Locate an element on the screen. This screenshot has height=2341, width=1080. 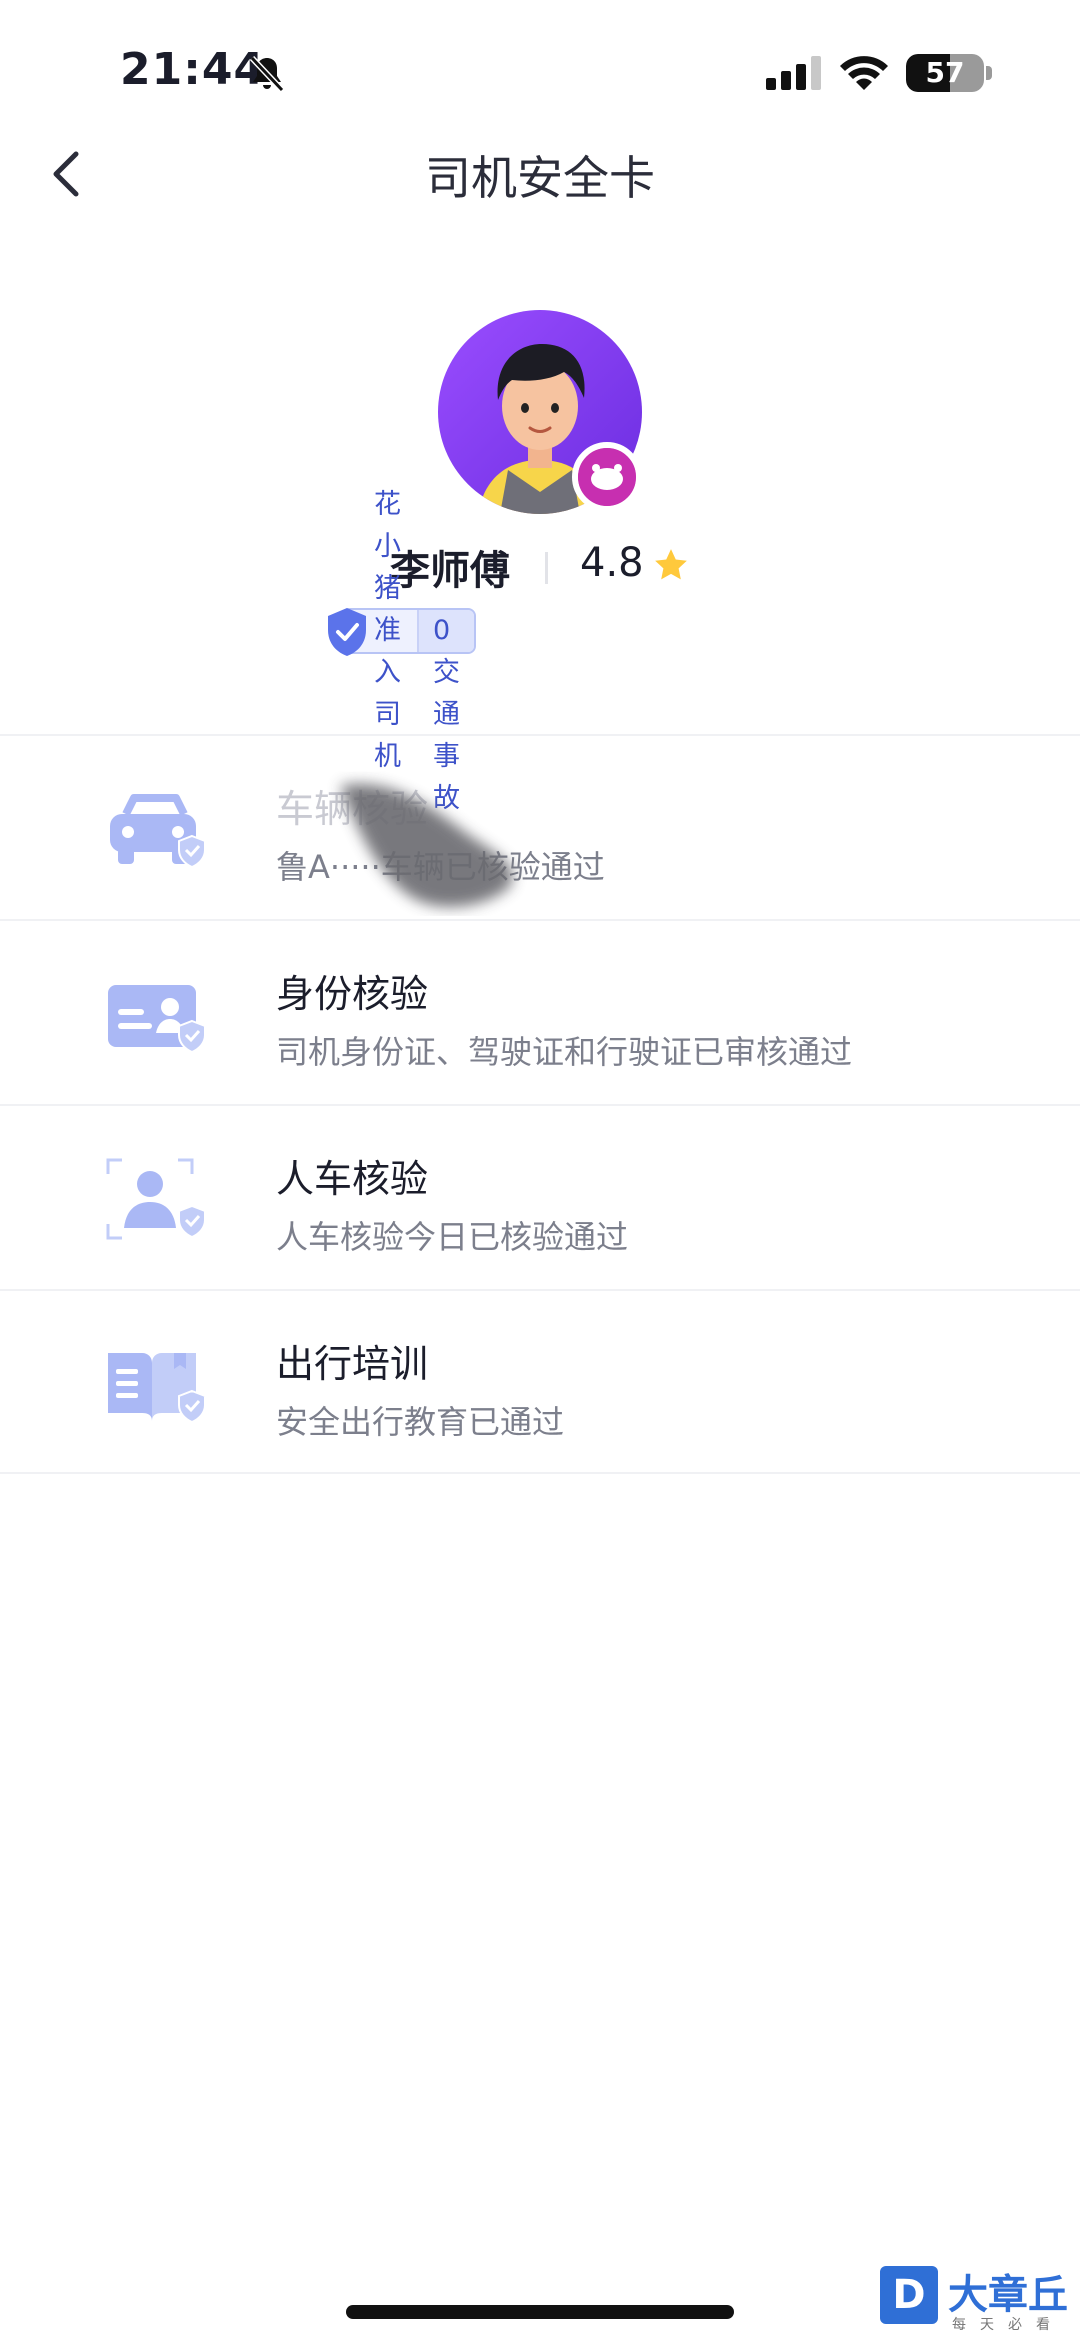
verified-shield-icon is located at coordinates (347, 632).